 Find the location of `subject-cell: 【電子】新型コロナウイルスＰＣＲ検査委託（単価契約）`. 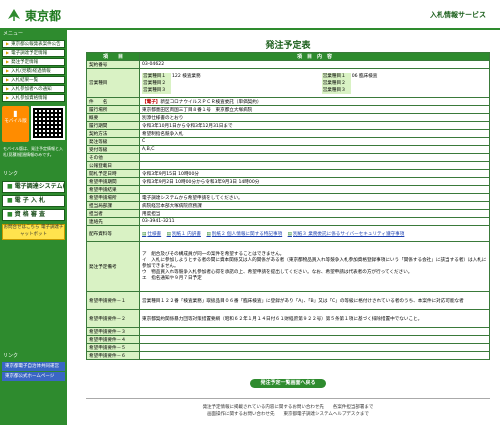

subject-cell: 【電子】新型コロナウイルスＰＣＲ検査委託（単価契約） is located at coordinates (314, 101).